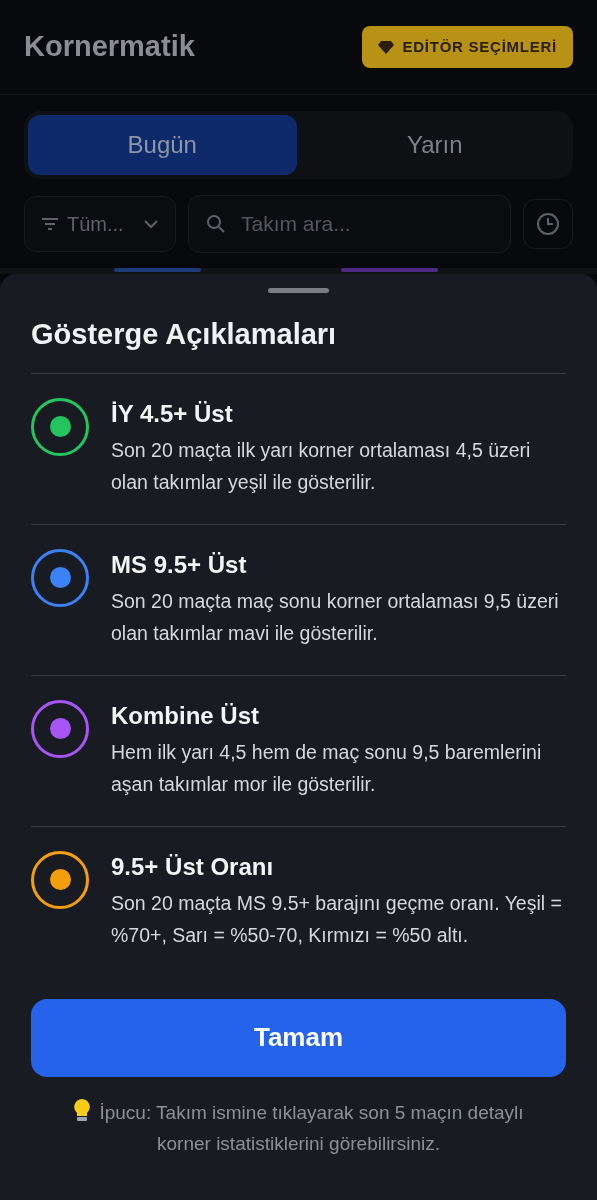 The image size is (597, 1200). What do you see at coordinates (179, 564) in the screenshot?
I see `legend-title: MS 9.5+ Üst` at bounding box center [179, 564].